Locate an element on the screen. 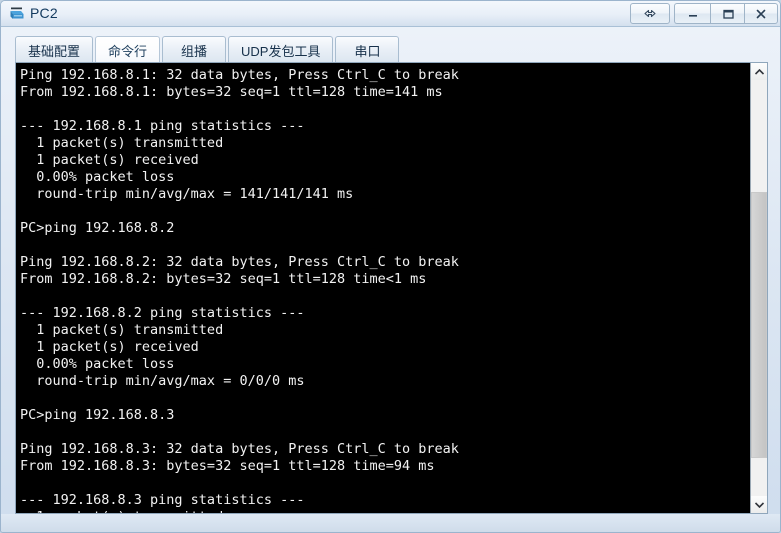  minimize-icon is located at coordinates (692, 16).